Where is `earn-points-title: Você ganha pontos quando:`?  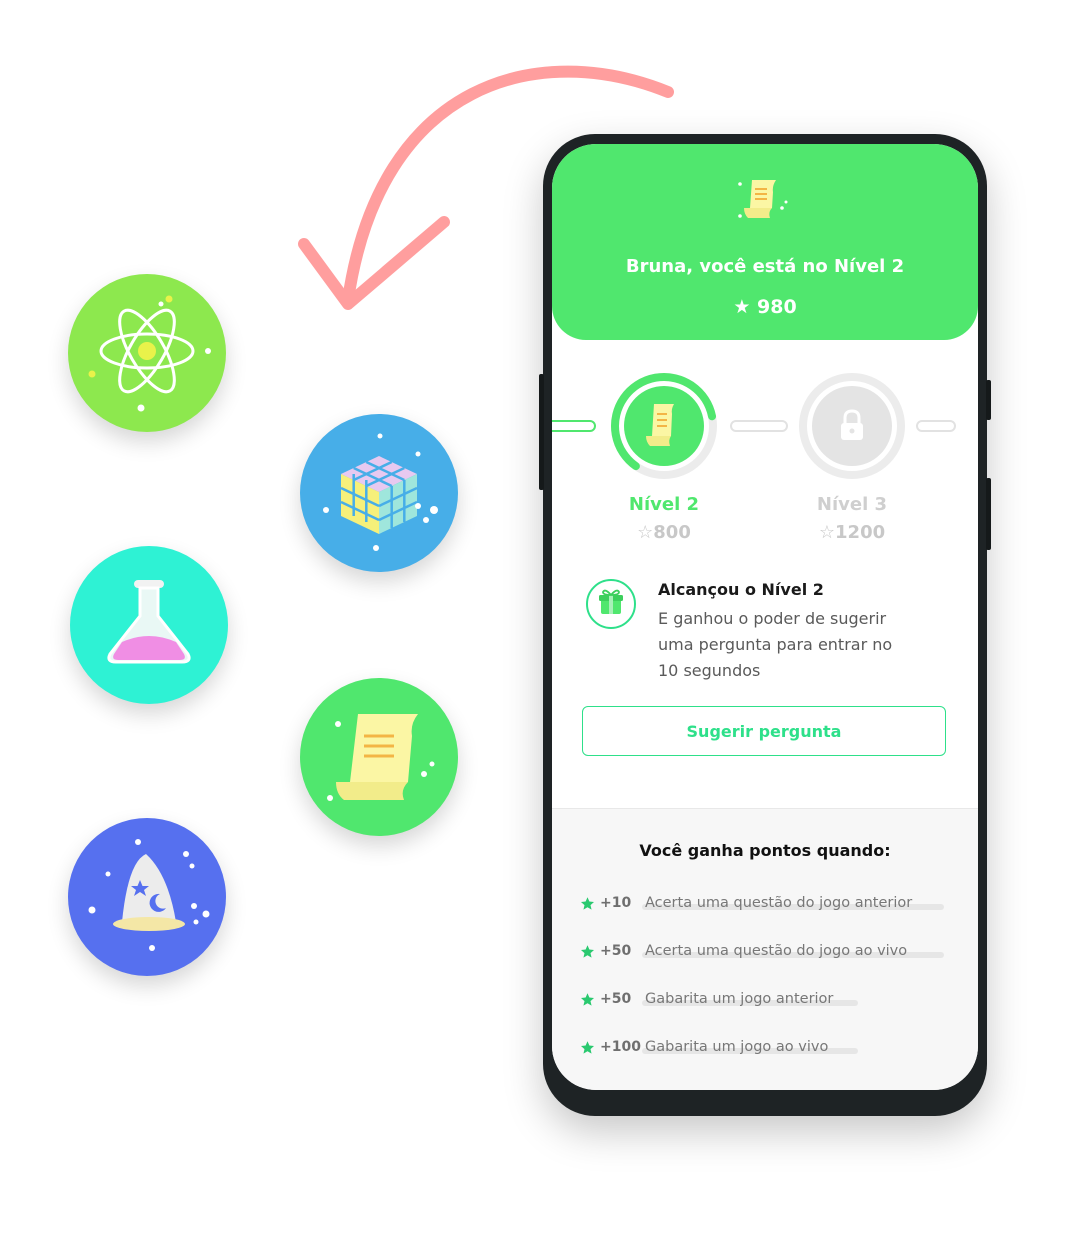 earn-points-title: Você ganha pontos quando: is located at coordinates (765, 850).